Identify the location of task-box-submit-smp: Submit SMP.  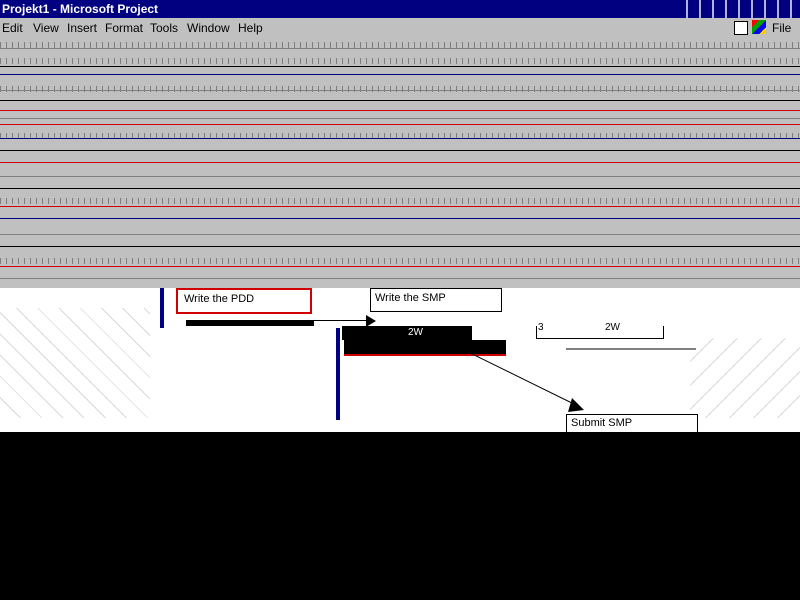
(632, 423).